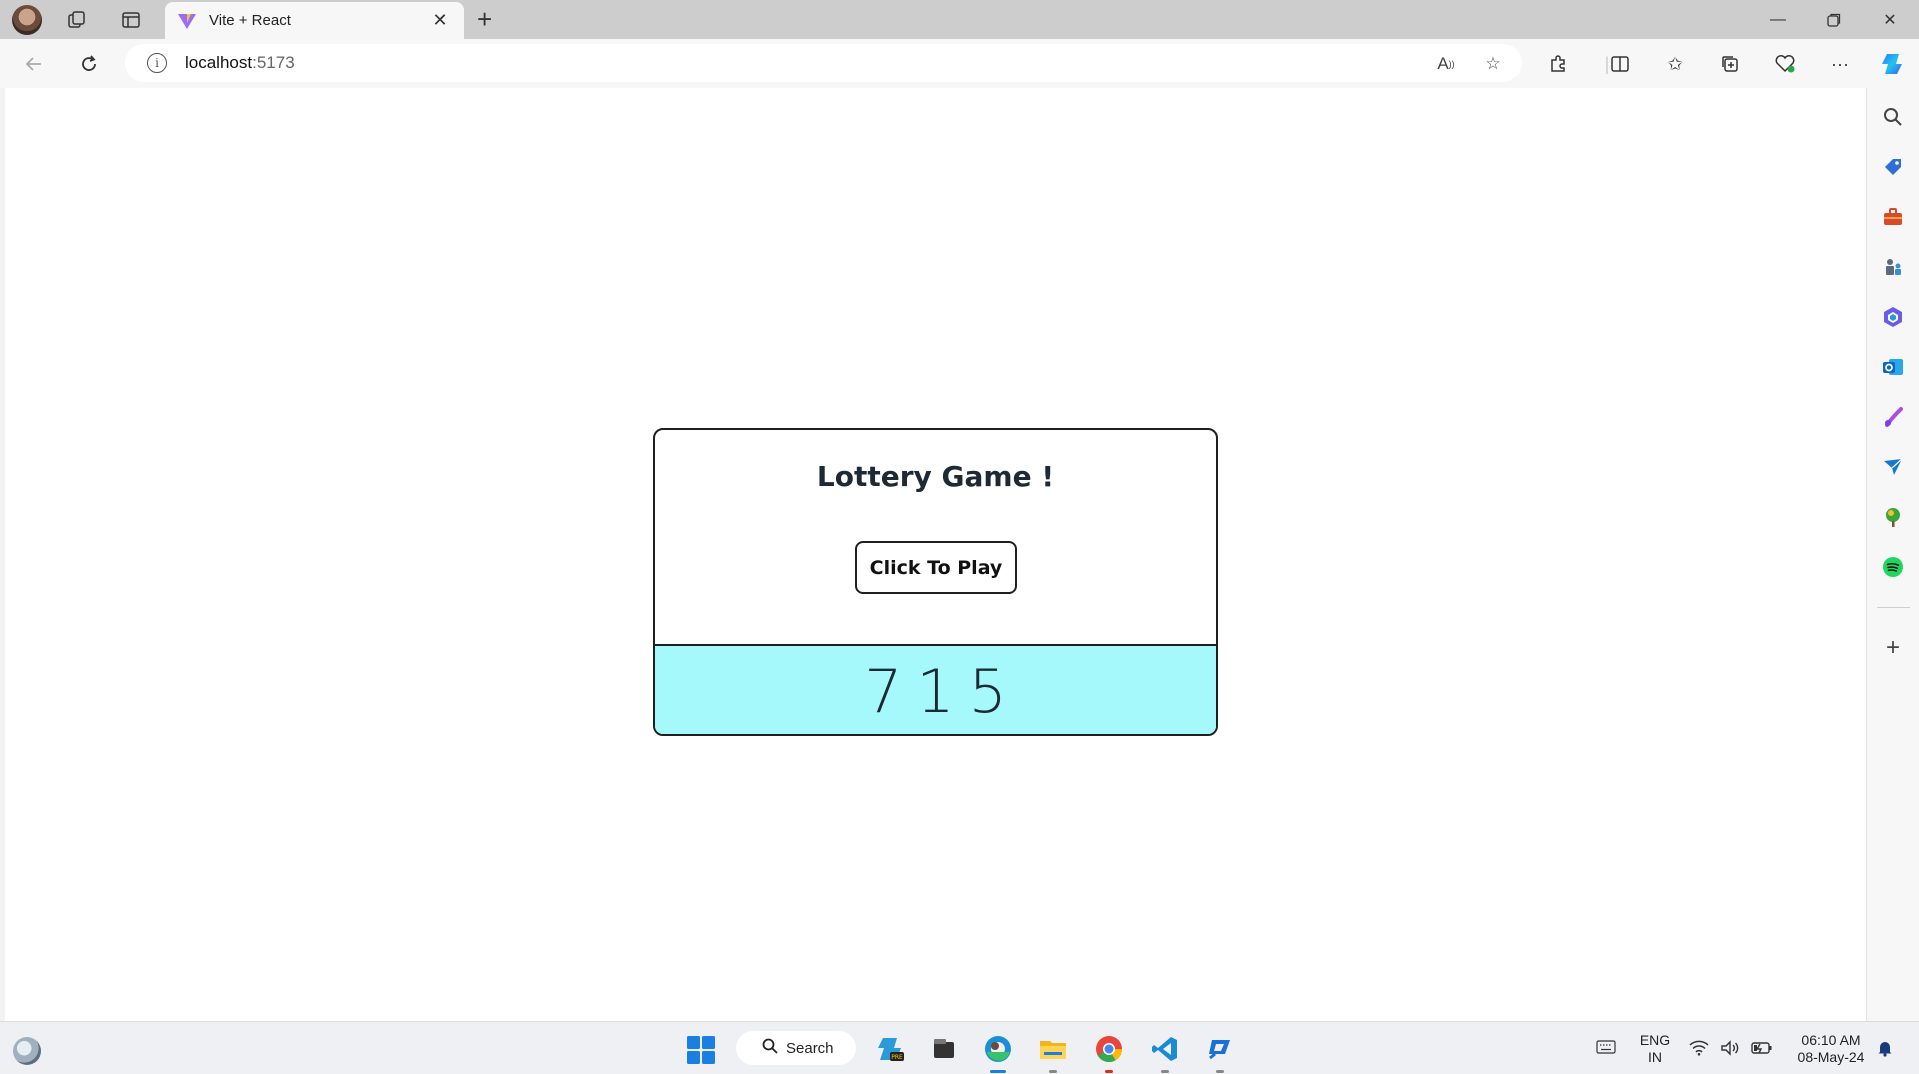 This screenshot has width=1919, height=1074. I want to click on sidebar-tools-icon, so click(1893, 217).